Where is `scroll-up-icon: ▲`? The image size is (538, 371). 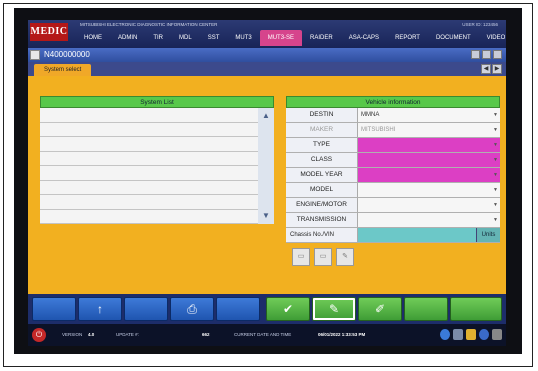
scroll-up-icon: ▲ is located at coordinates (266, 116).